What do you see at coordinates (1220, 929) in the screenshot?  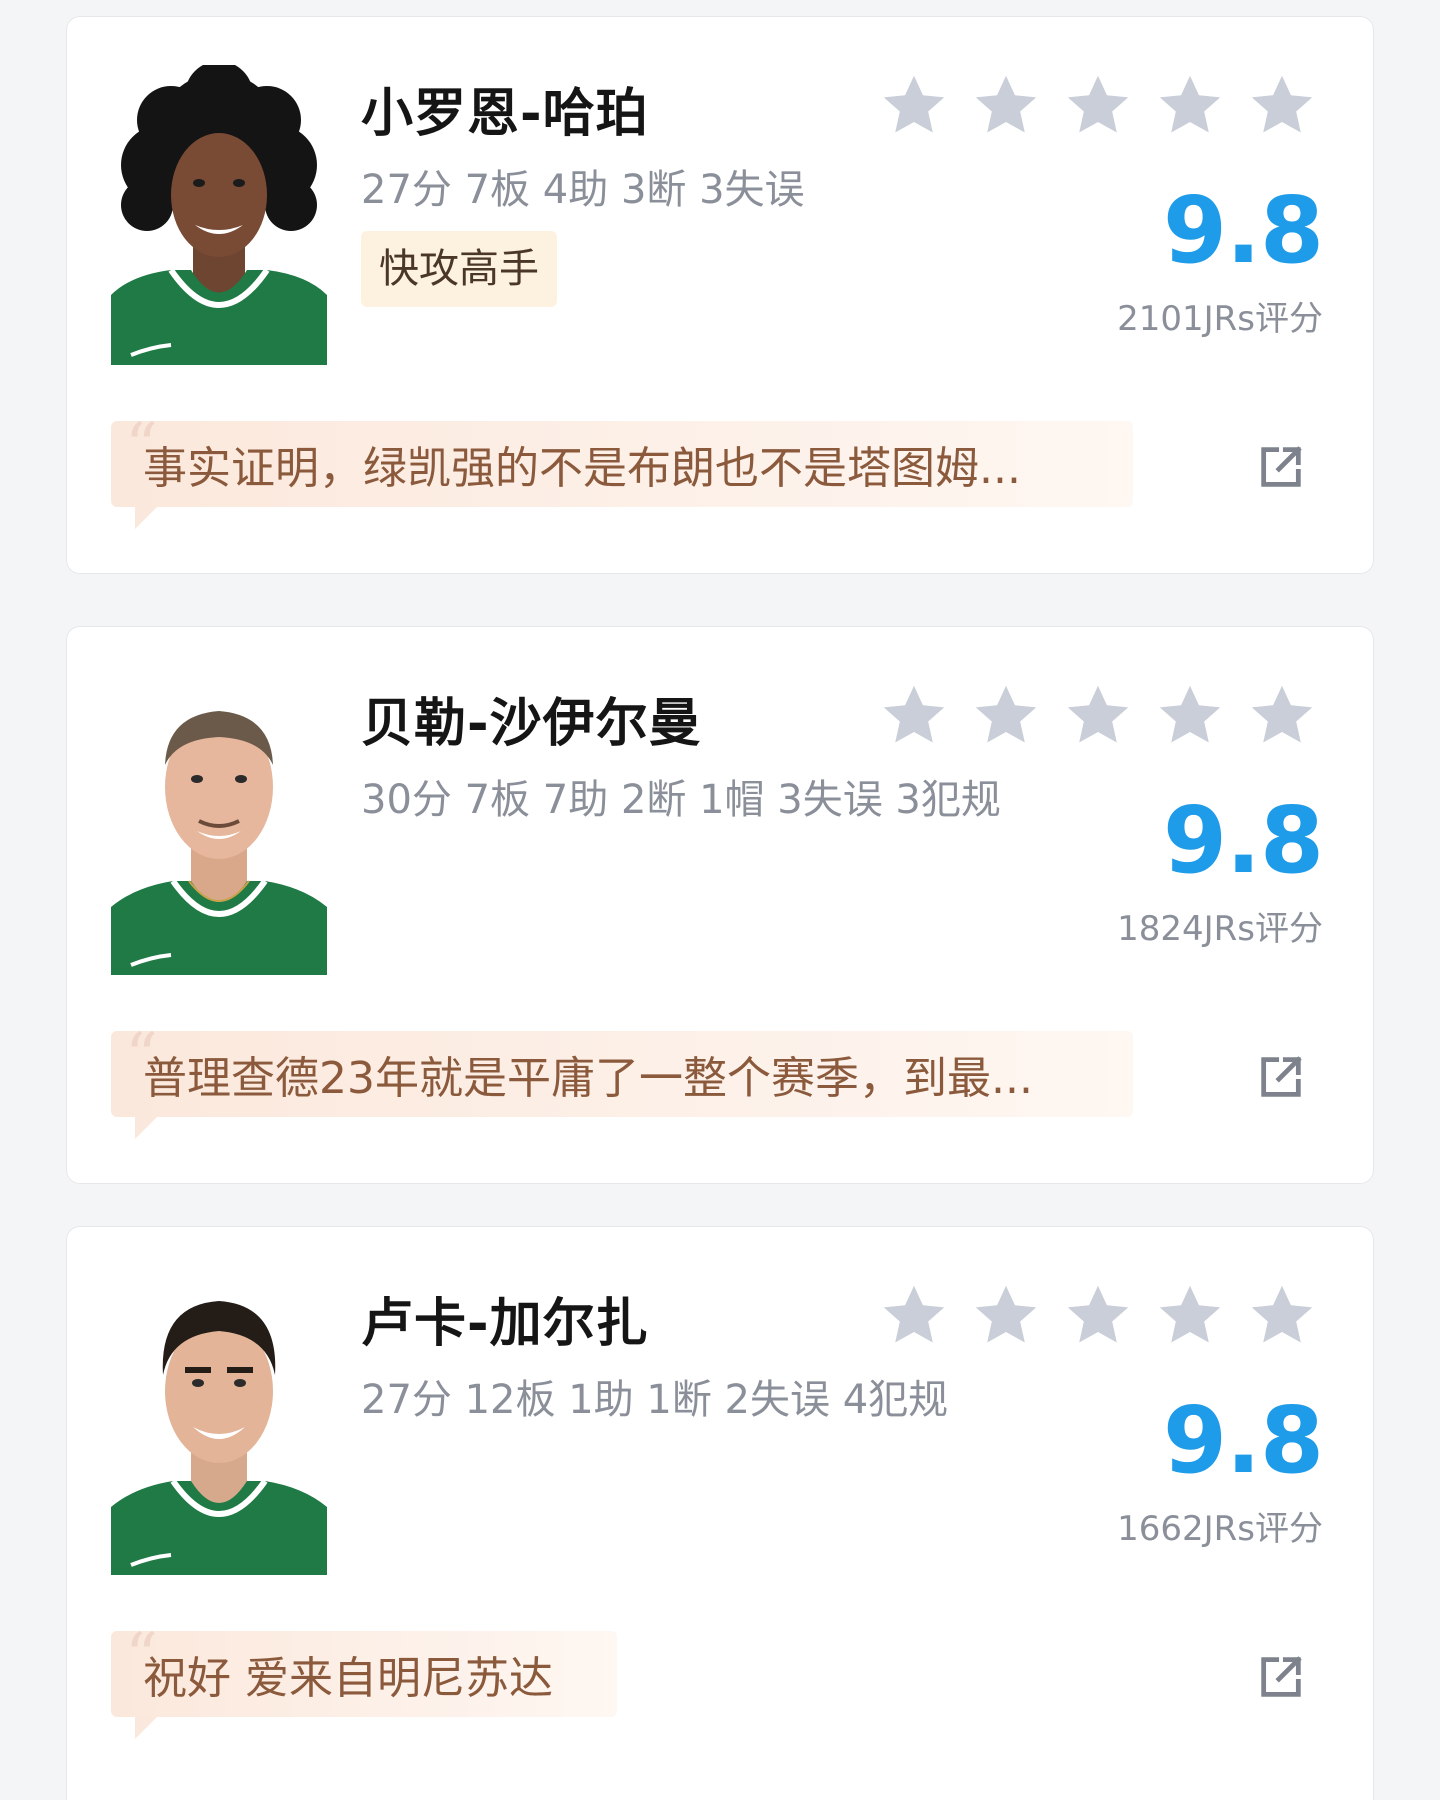 I see `vote-count: 1824JRs评分` at bounding box center [1220, 929].